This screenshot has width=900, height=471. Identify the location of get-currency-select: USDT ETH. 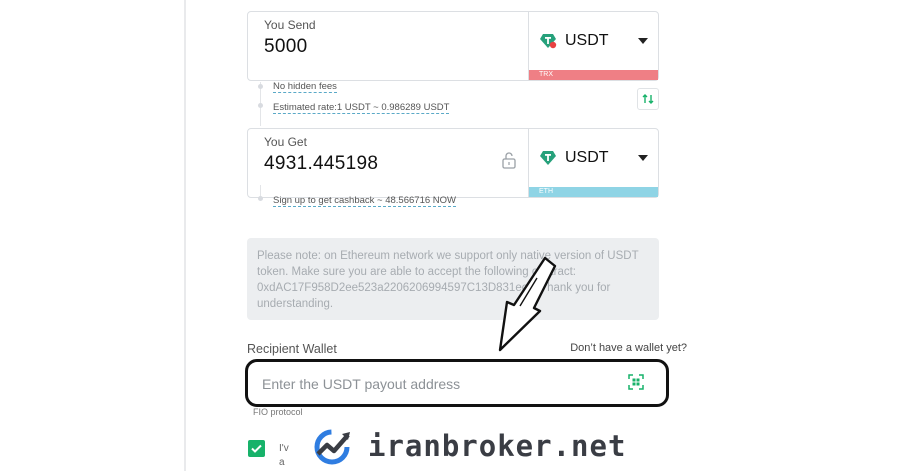
(593, 163).